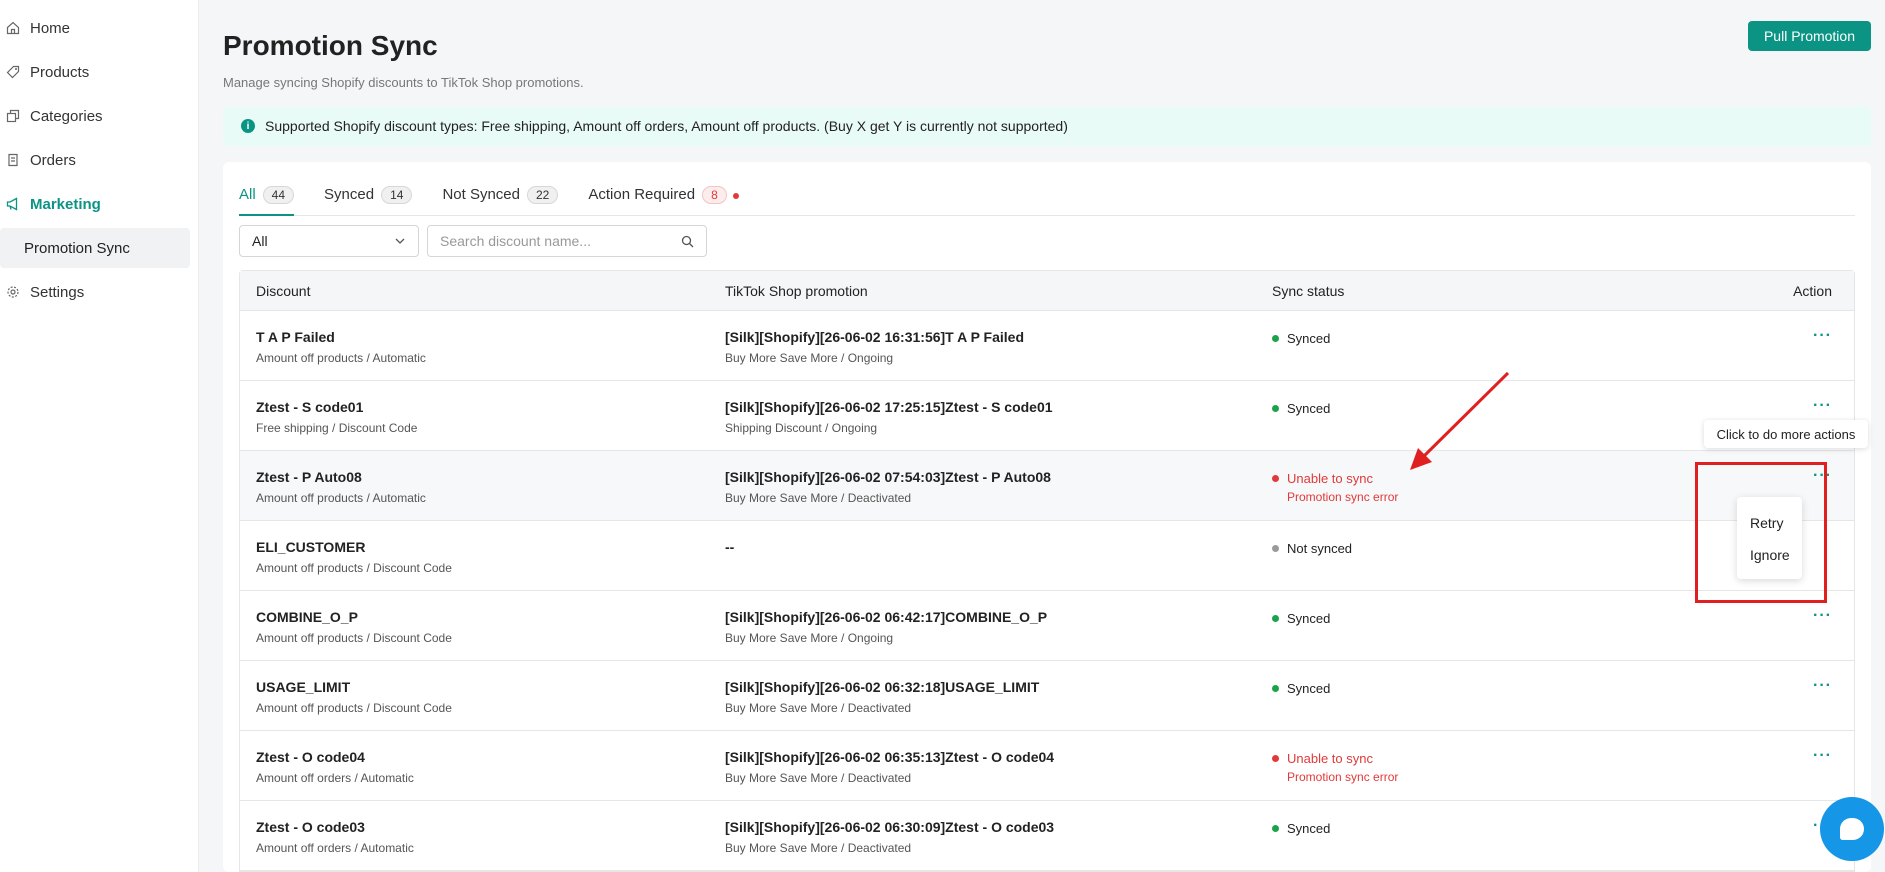  I want to click on status-badge: Unable to sync, so click(1447, 758).